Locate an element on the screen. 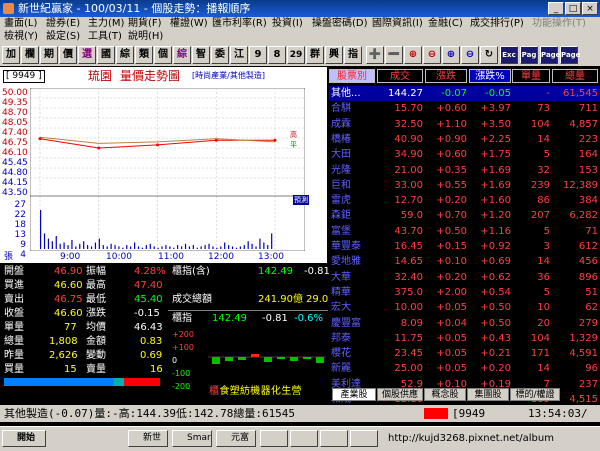 This screenshot has height=451, width=600. menu-forex: 匯市利率(R) is located at coordinates (239, 24).